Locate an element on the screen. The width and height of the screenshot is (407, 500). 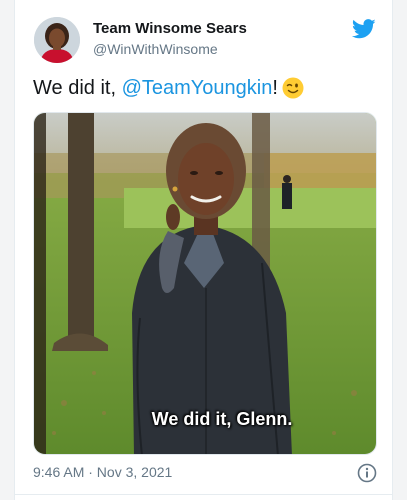
tweet-text: We did it, @TeamYoungkin! is located at coordinates (168, 90).